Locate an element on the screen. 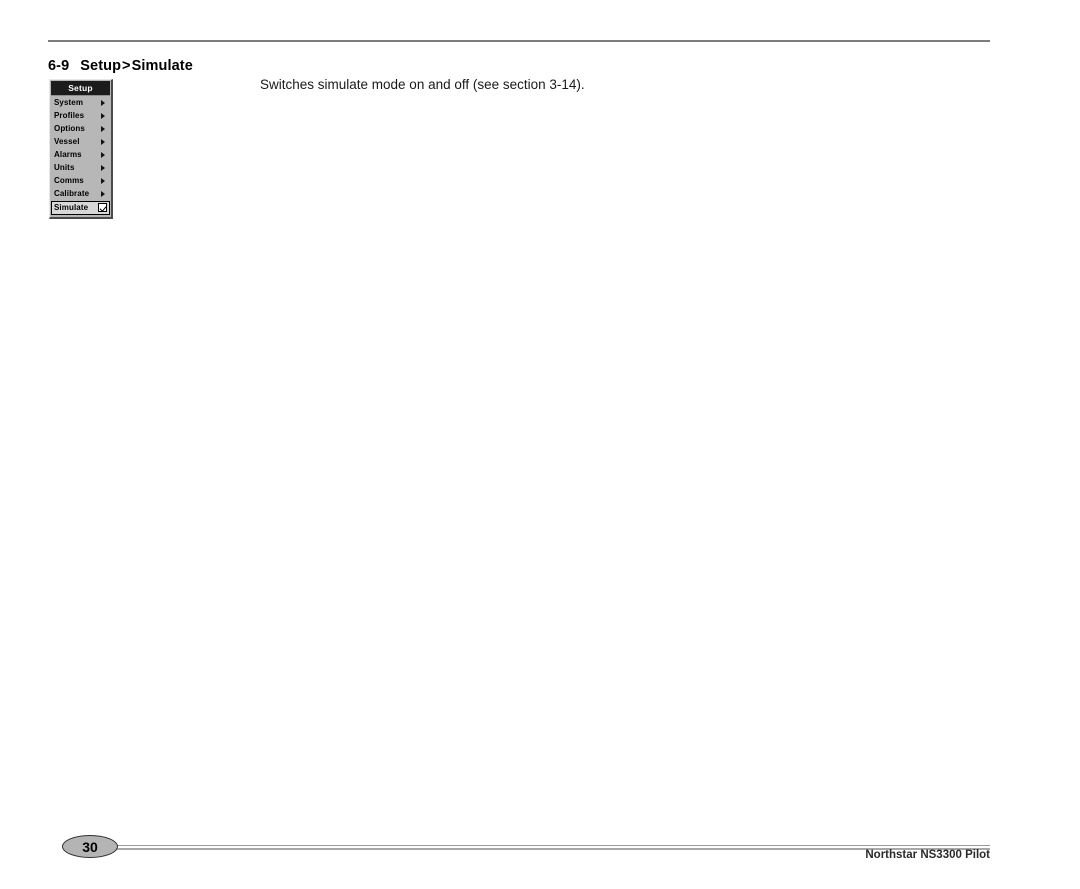 This screenshot has width=1080, height=889. page-title: 6-9 Setup>Simulate is located at coordinates (120, 66).